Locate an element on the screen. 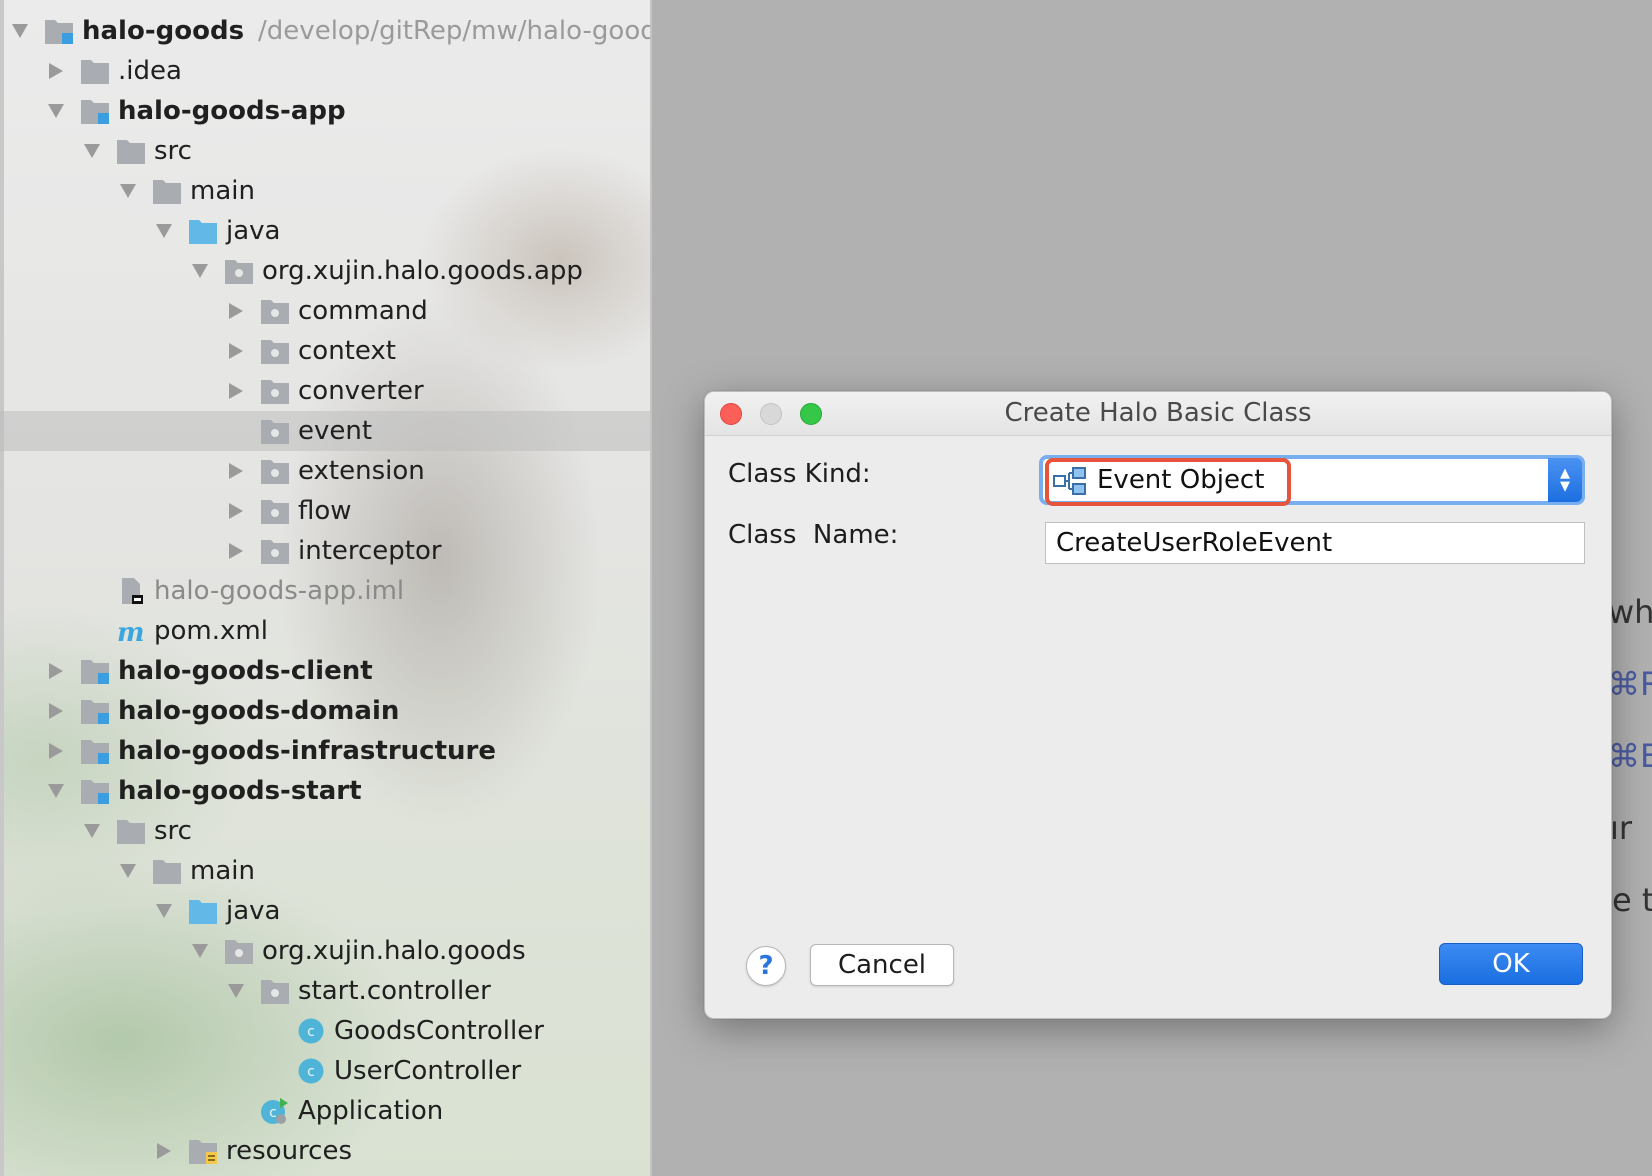 This screenshot has height=1176, width=1652. tree-item-label: converter is located at coordinates (361, 391).